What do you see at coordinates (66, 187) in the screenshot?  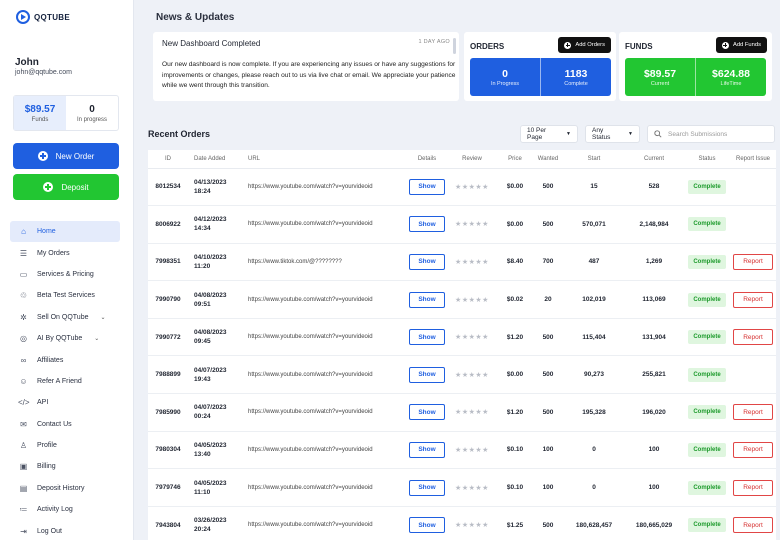 I see `deposit-button: Deposit` at bounding box center [66, 187].